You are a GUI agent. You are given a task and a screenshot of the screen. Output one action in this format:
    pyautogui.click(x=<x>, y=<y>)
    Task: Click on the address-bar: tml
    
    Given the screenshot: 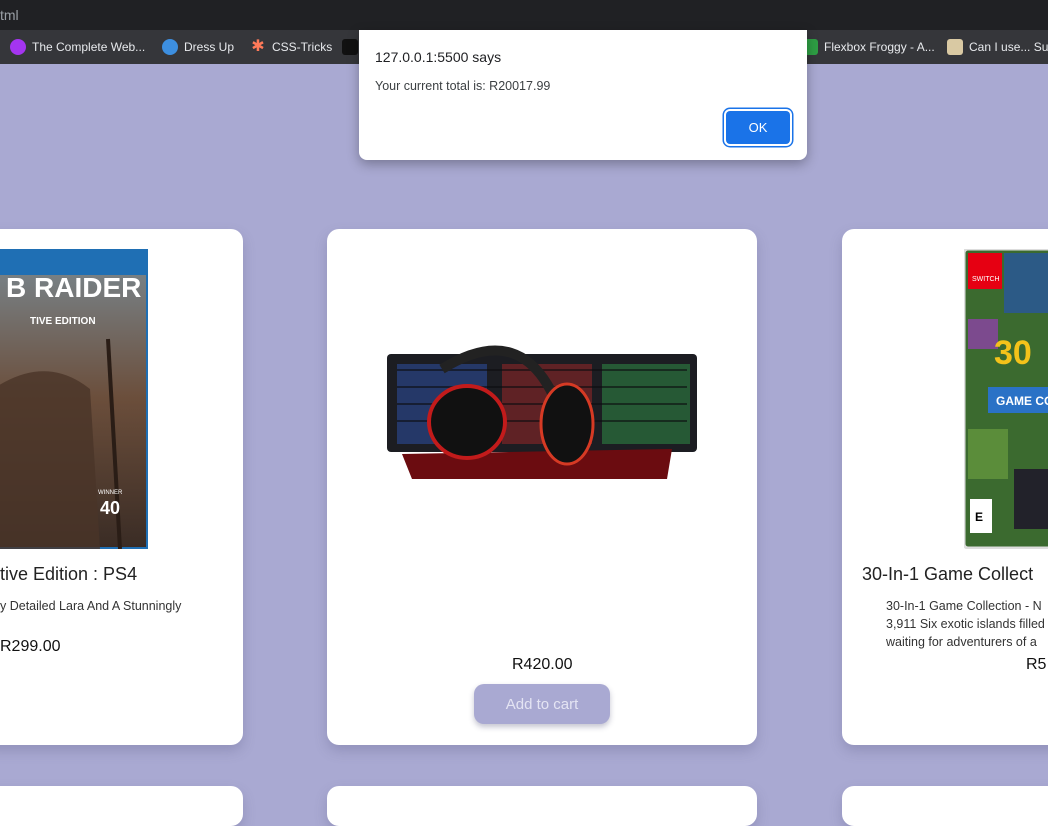 What is the action you would take?
    pyautogui.click(x=524, y=15)
    